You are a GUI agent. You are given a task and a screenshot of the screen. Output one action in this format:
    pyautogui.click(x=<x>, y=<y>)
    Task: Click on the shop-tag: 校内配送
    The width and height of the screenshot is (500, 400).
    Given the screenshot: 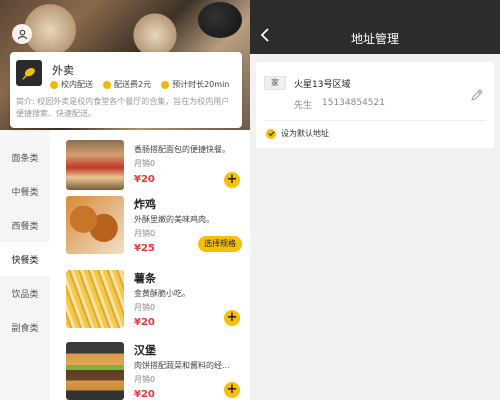 What is the action you would take?
    pyautogui.click(x=71, y=84)
    